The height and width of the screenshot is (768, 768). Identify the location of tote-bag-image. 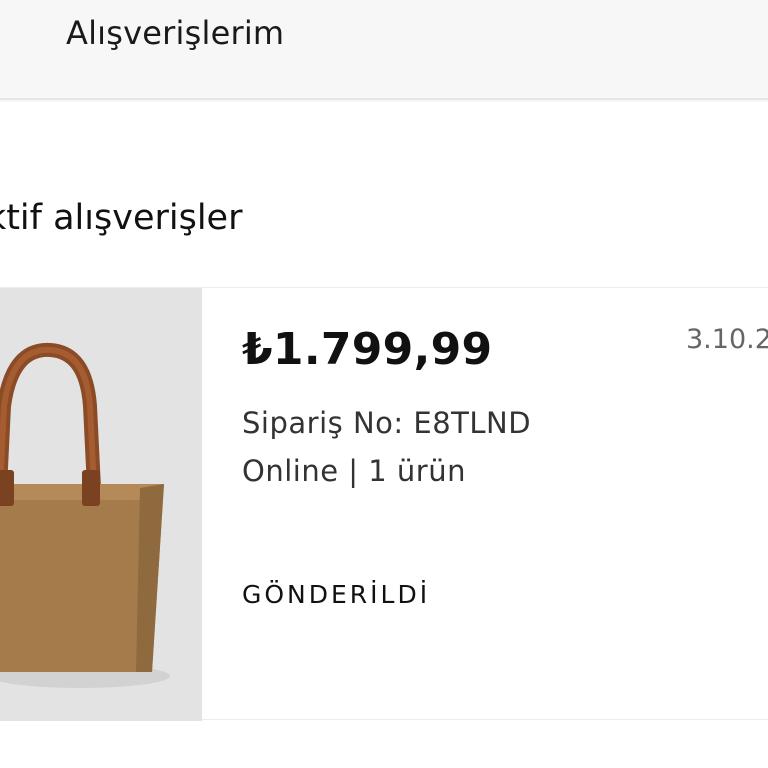
(101, 504).